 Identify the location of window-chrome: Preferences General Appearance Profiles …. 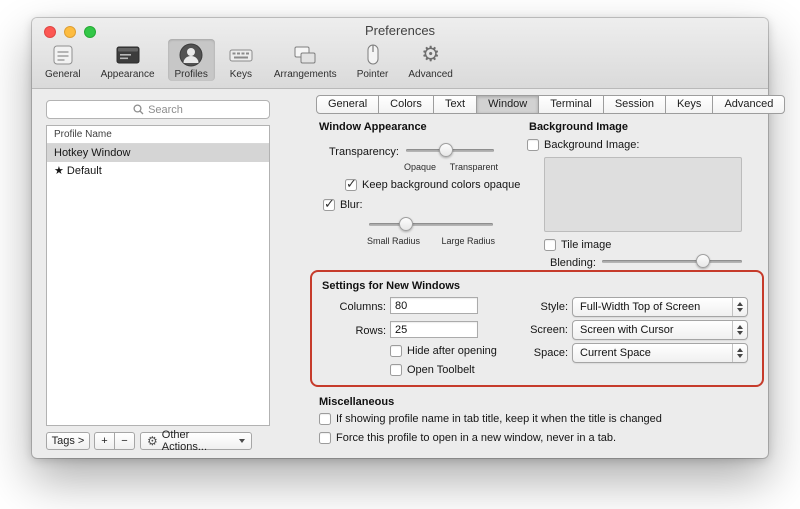
(400, 53).